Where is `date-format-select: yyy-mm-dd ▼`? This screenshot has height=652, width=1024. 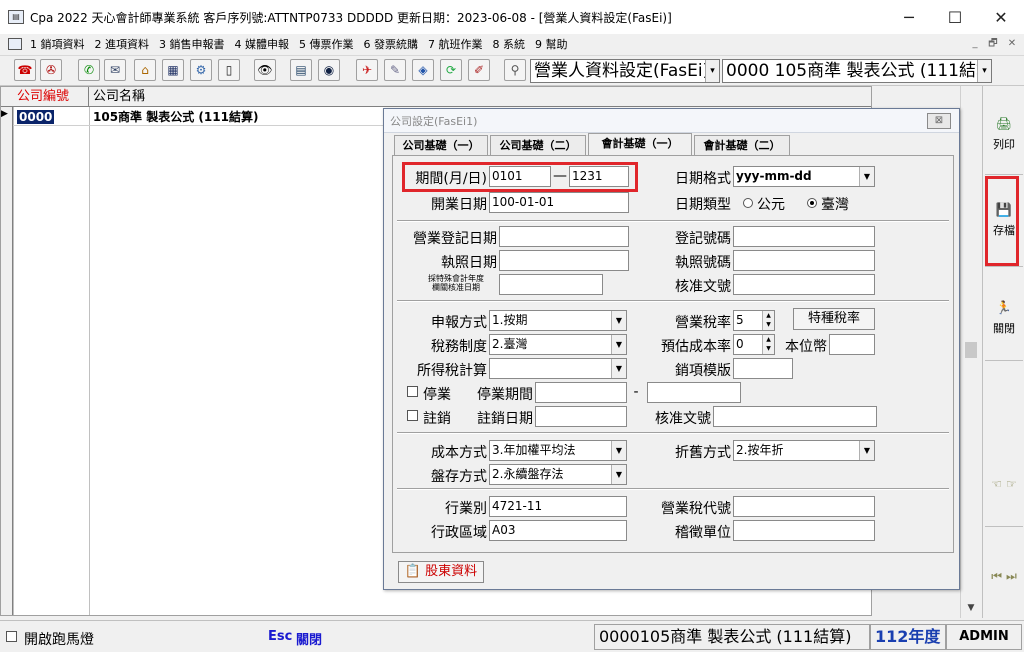
date-format-select: yyy-mm-dd ▼ is located at coordinates (804, 176).